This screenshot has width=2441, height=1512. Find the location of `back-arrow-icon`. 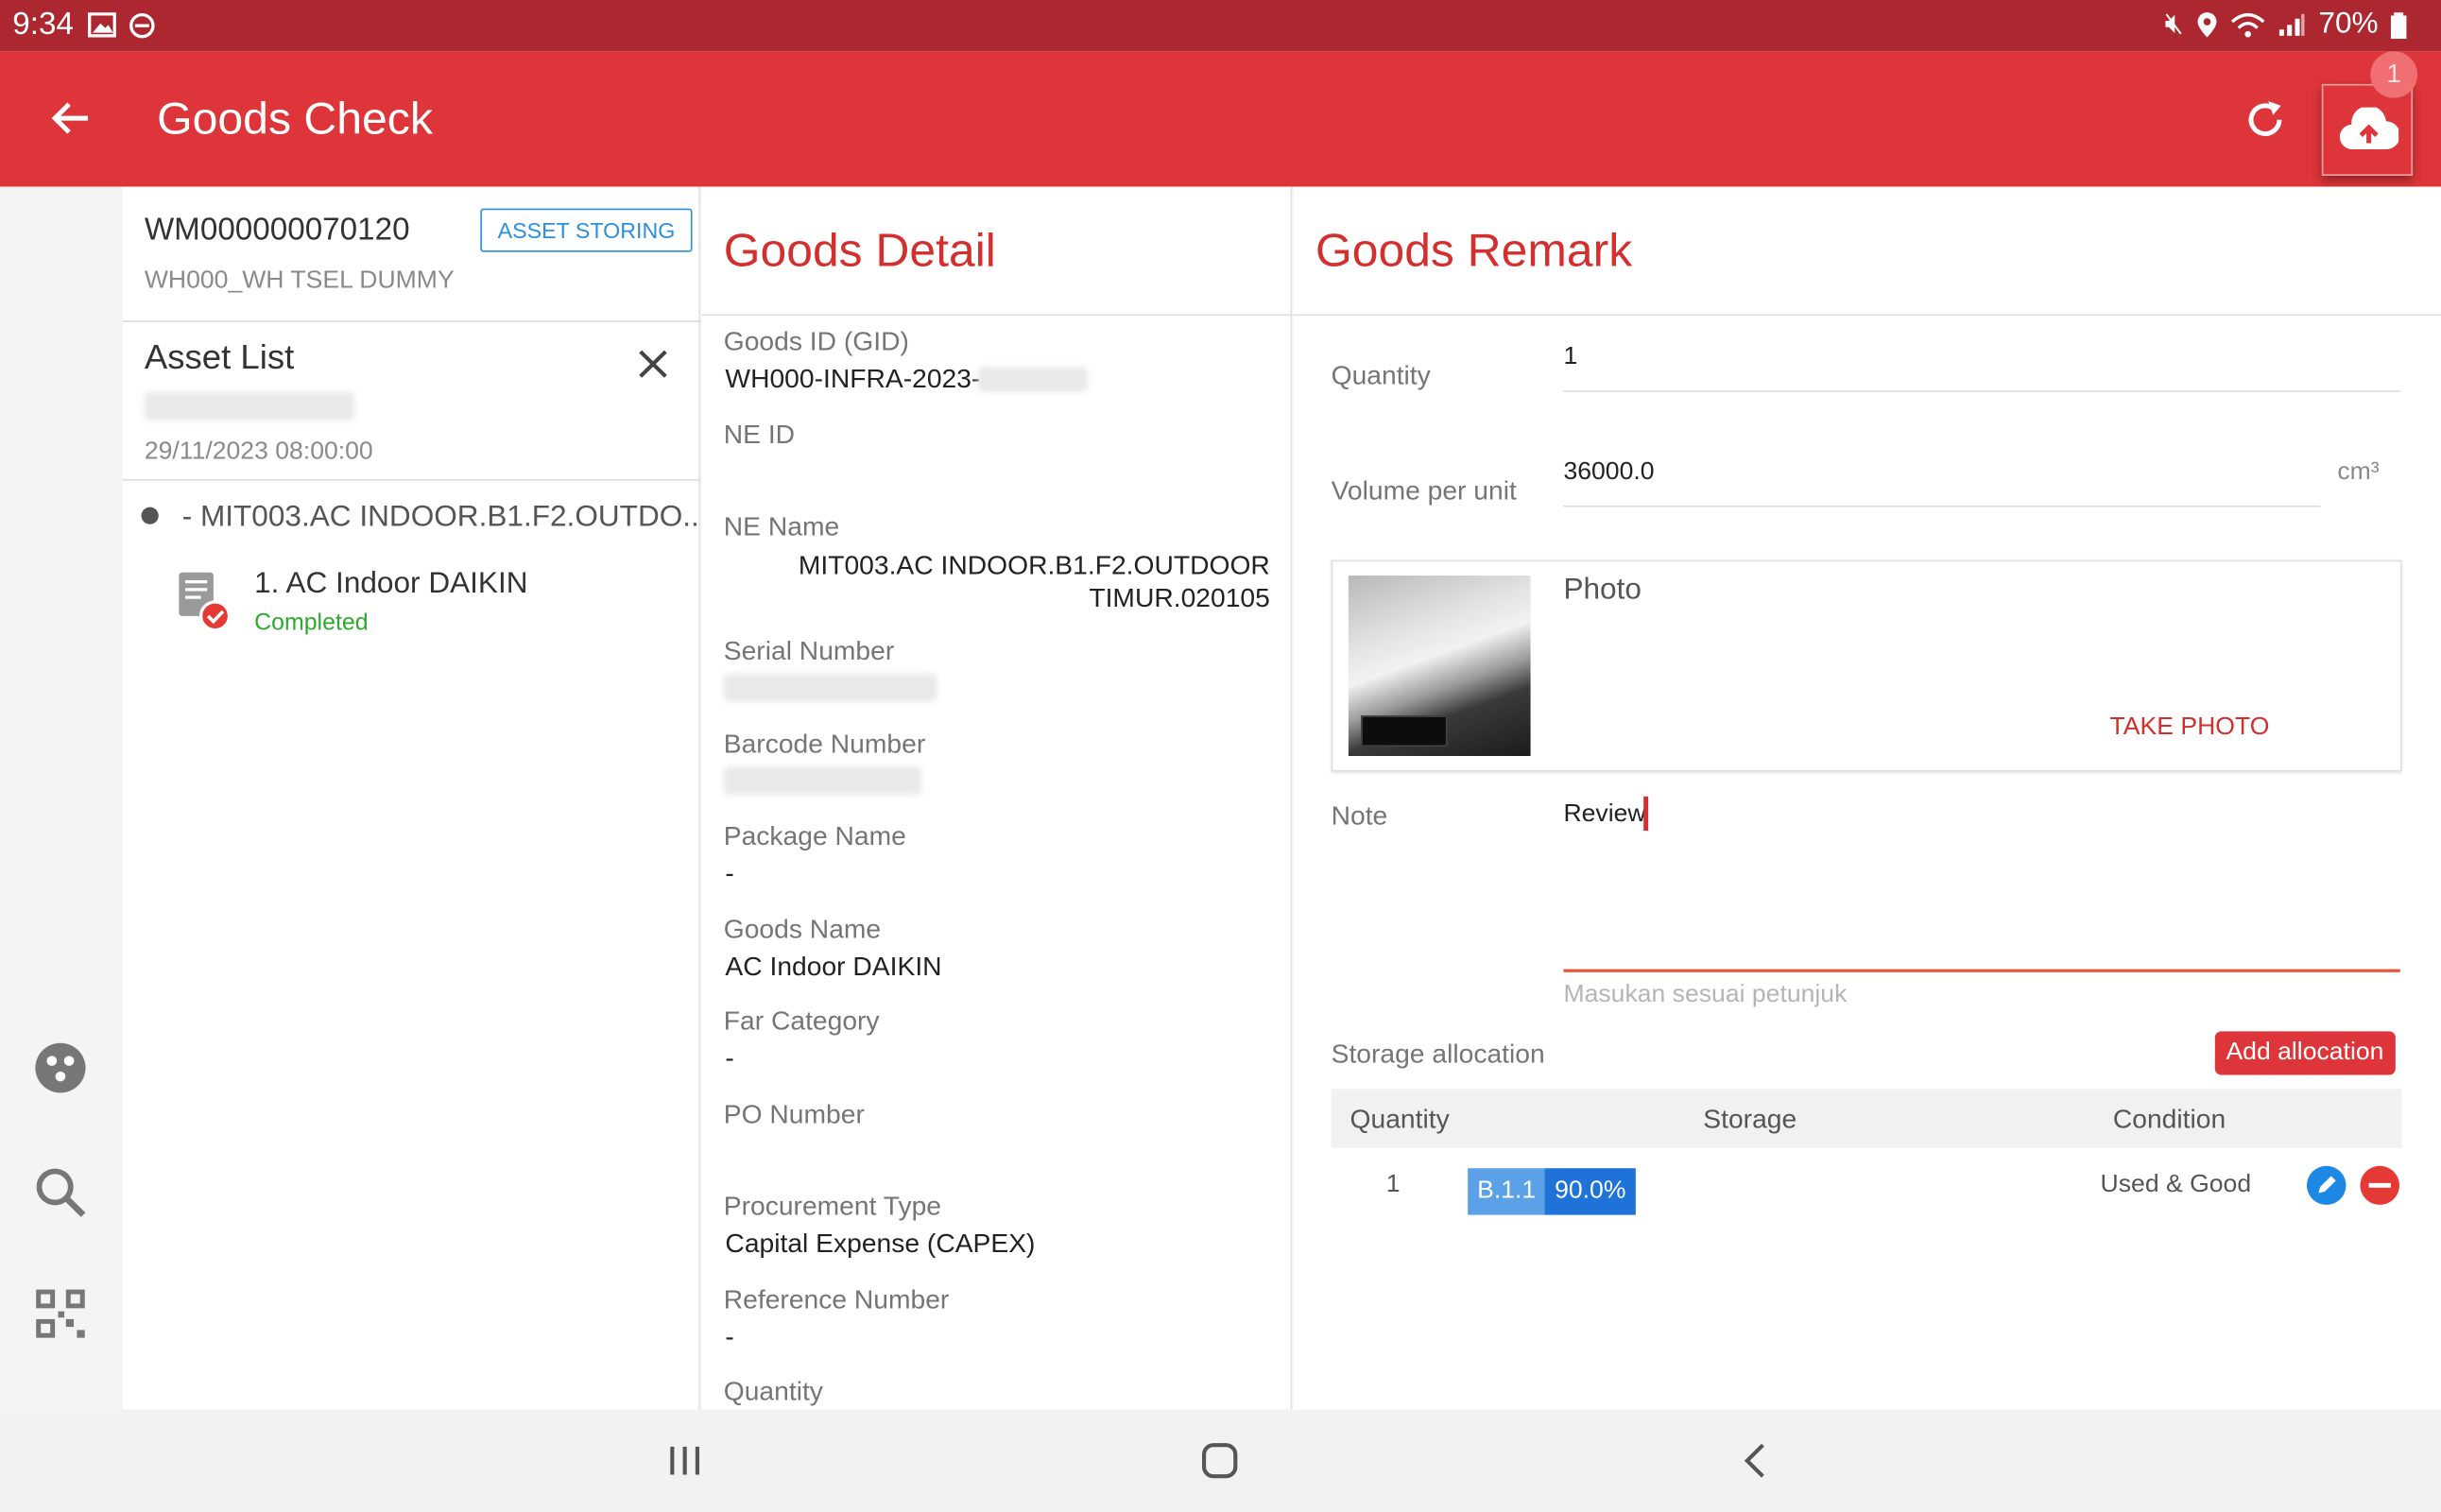

back-arrow-icon is located at coordinates (71, 117).